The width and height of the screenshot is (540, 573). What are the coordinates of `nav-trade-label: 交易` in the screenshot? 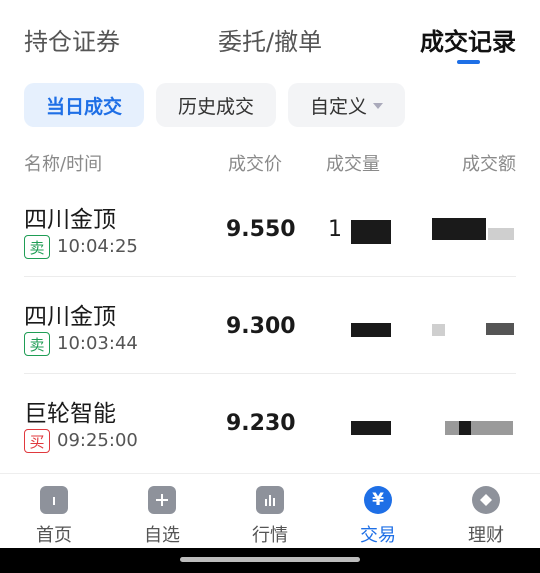 It's located at (378, 535).